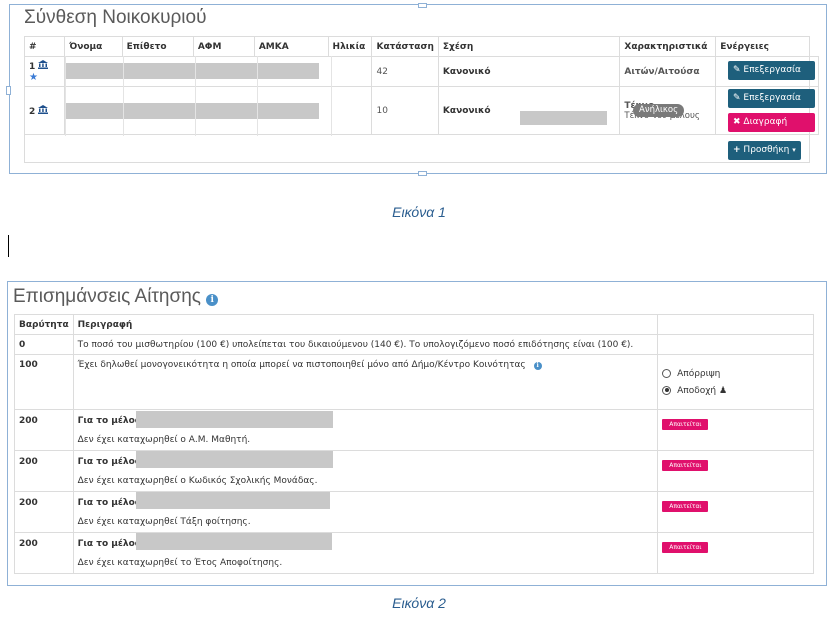 The height and width of the screenshot is (626, 838). Describe the element at coordinates (157, 46) in the screenshot. I see `column-header: Επίθετο` at that location.